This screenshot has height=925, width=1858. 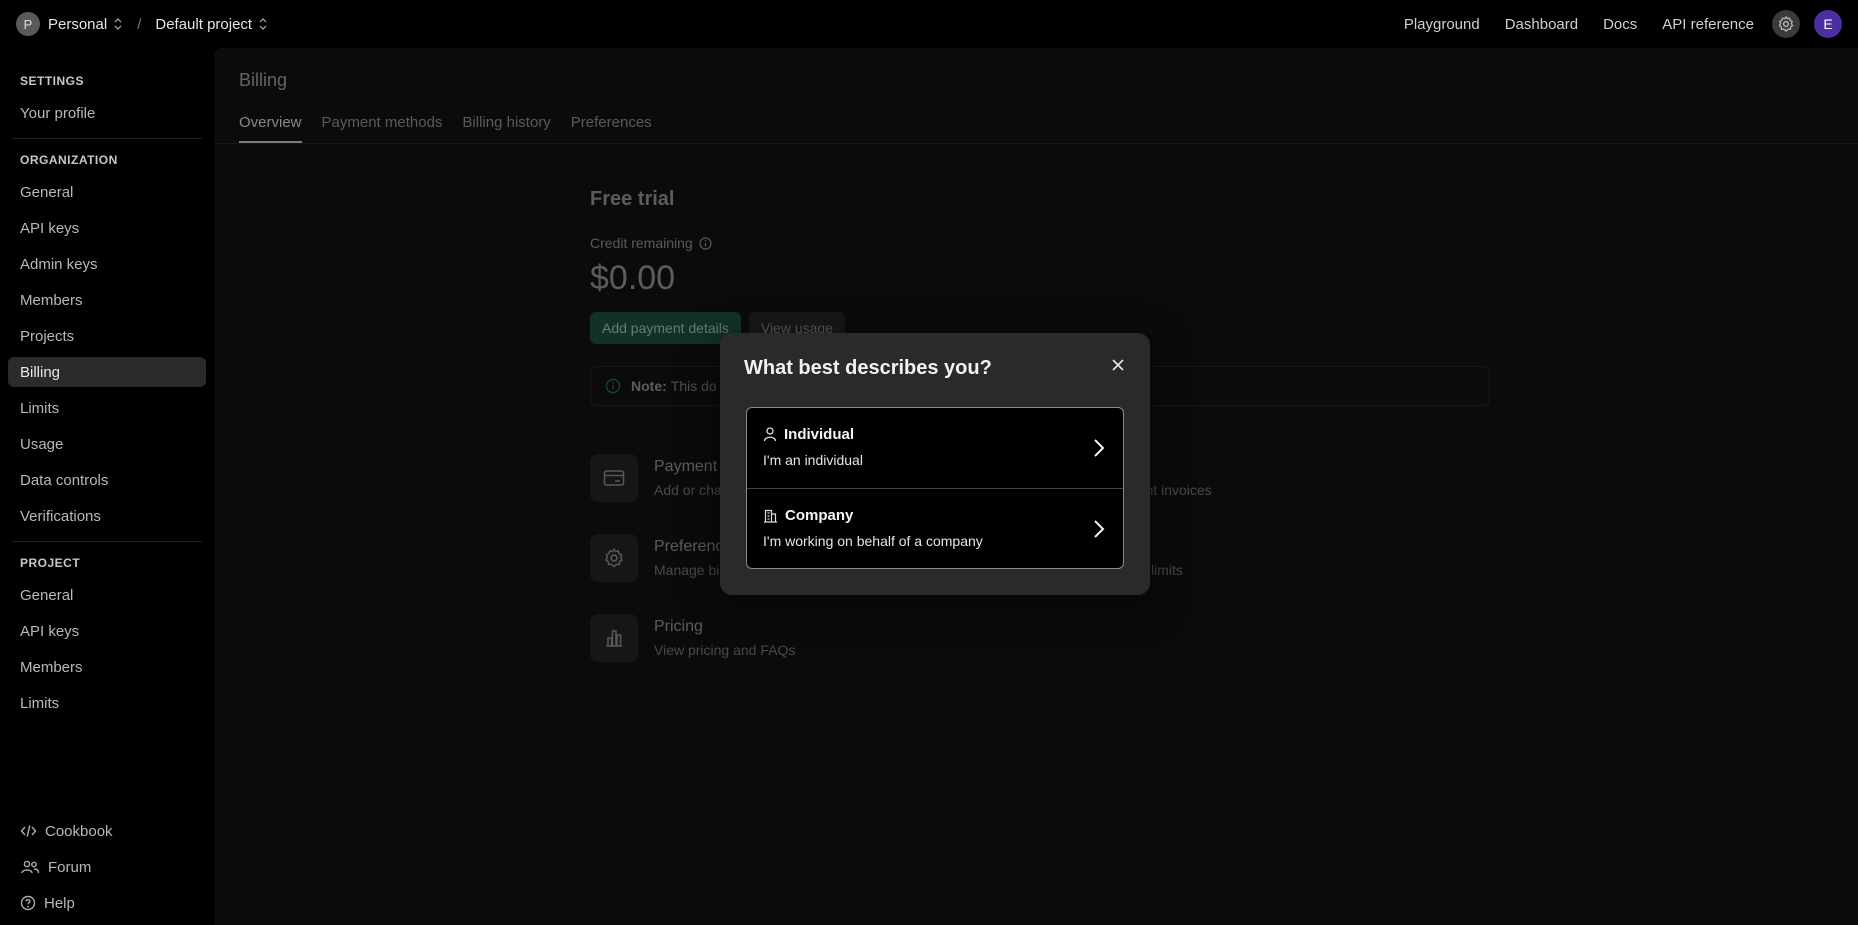 I want to click on code-icon, so click(x=28, y=831).